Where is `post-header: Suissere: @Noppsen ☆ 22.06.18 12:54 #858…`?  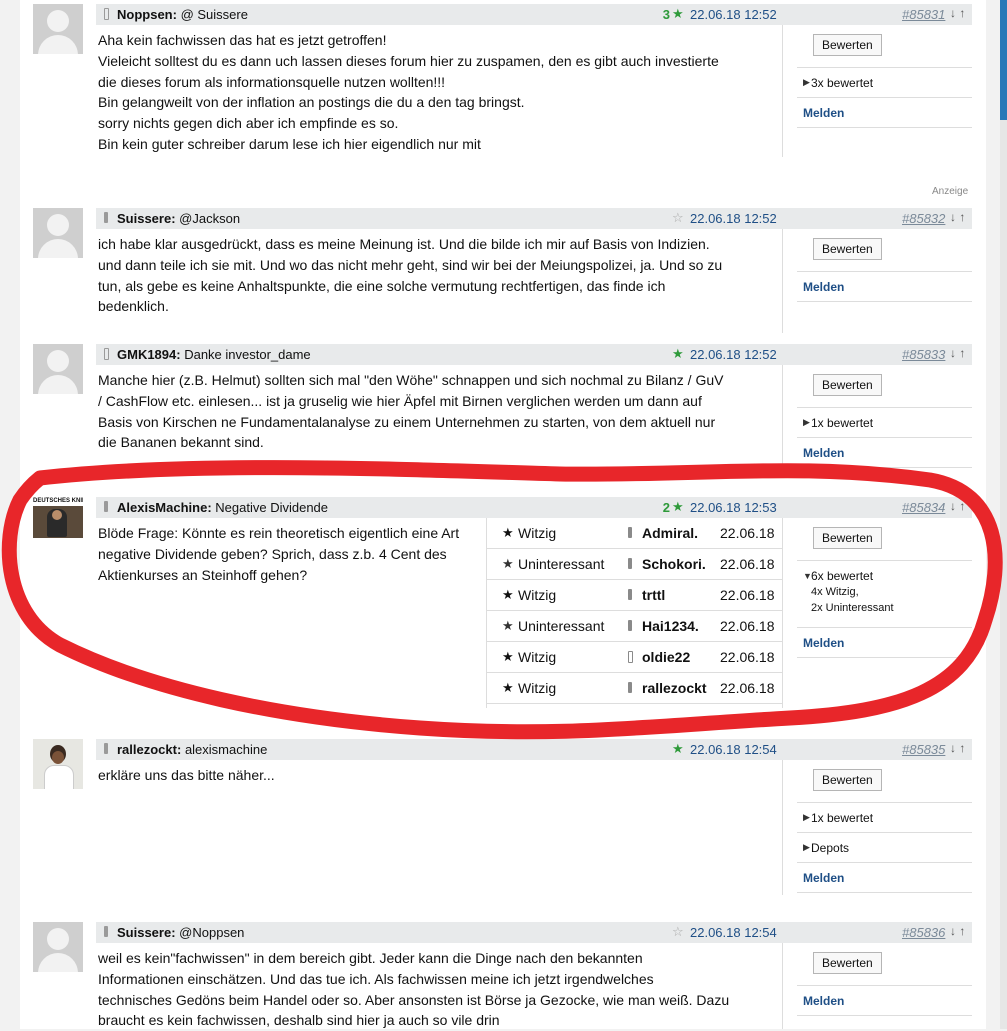
post-header: Suissere: @Noppsen ☆ 22.06.18 12:54 #858… is located at coordinates (534, 932).